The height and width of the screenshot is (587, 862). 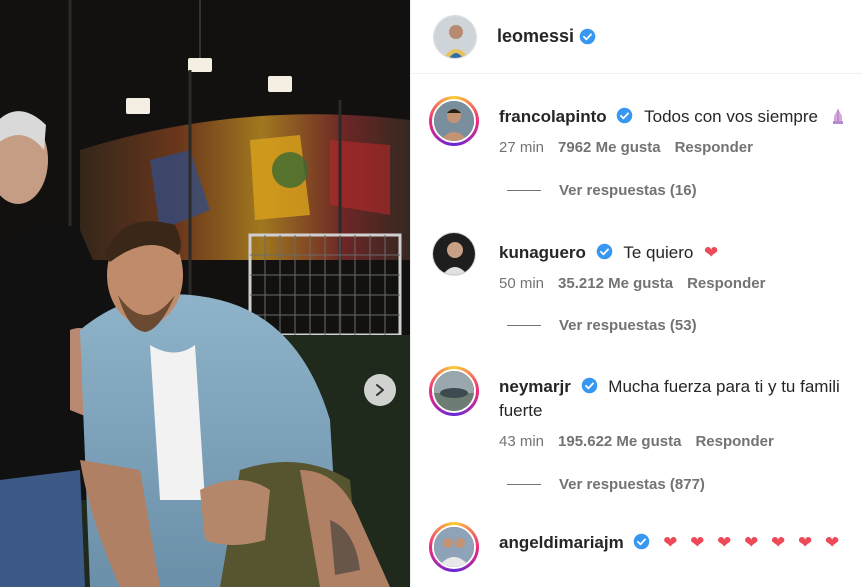 I want to click on author-avatar, so click(x=455, y=36).